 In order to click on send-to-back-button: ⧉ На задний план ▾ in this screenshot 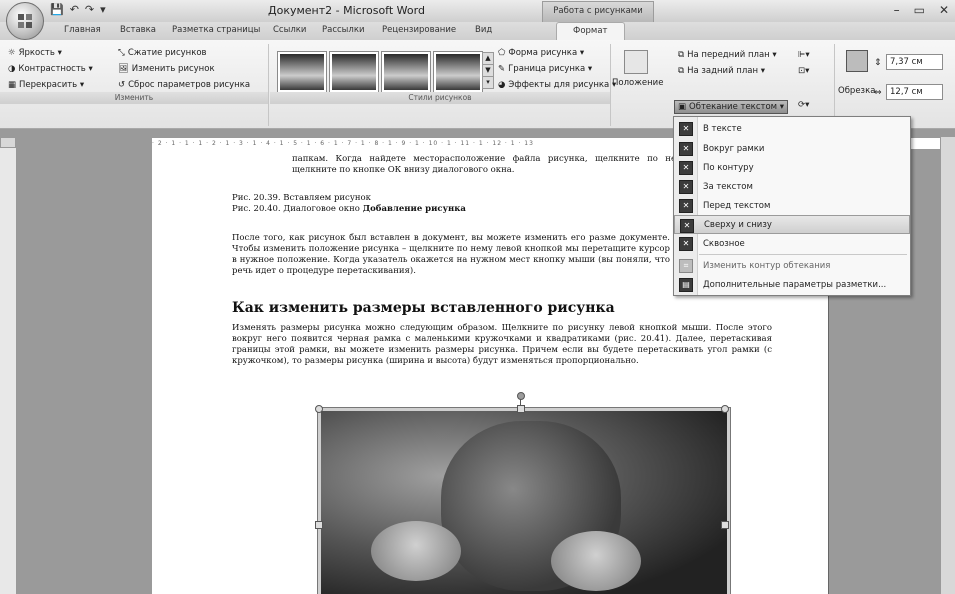, I will do `click(721, 71)`.